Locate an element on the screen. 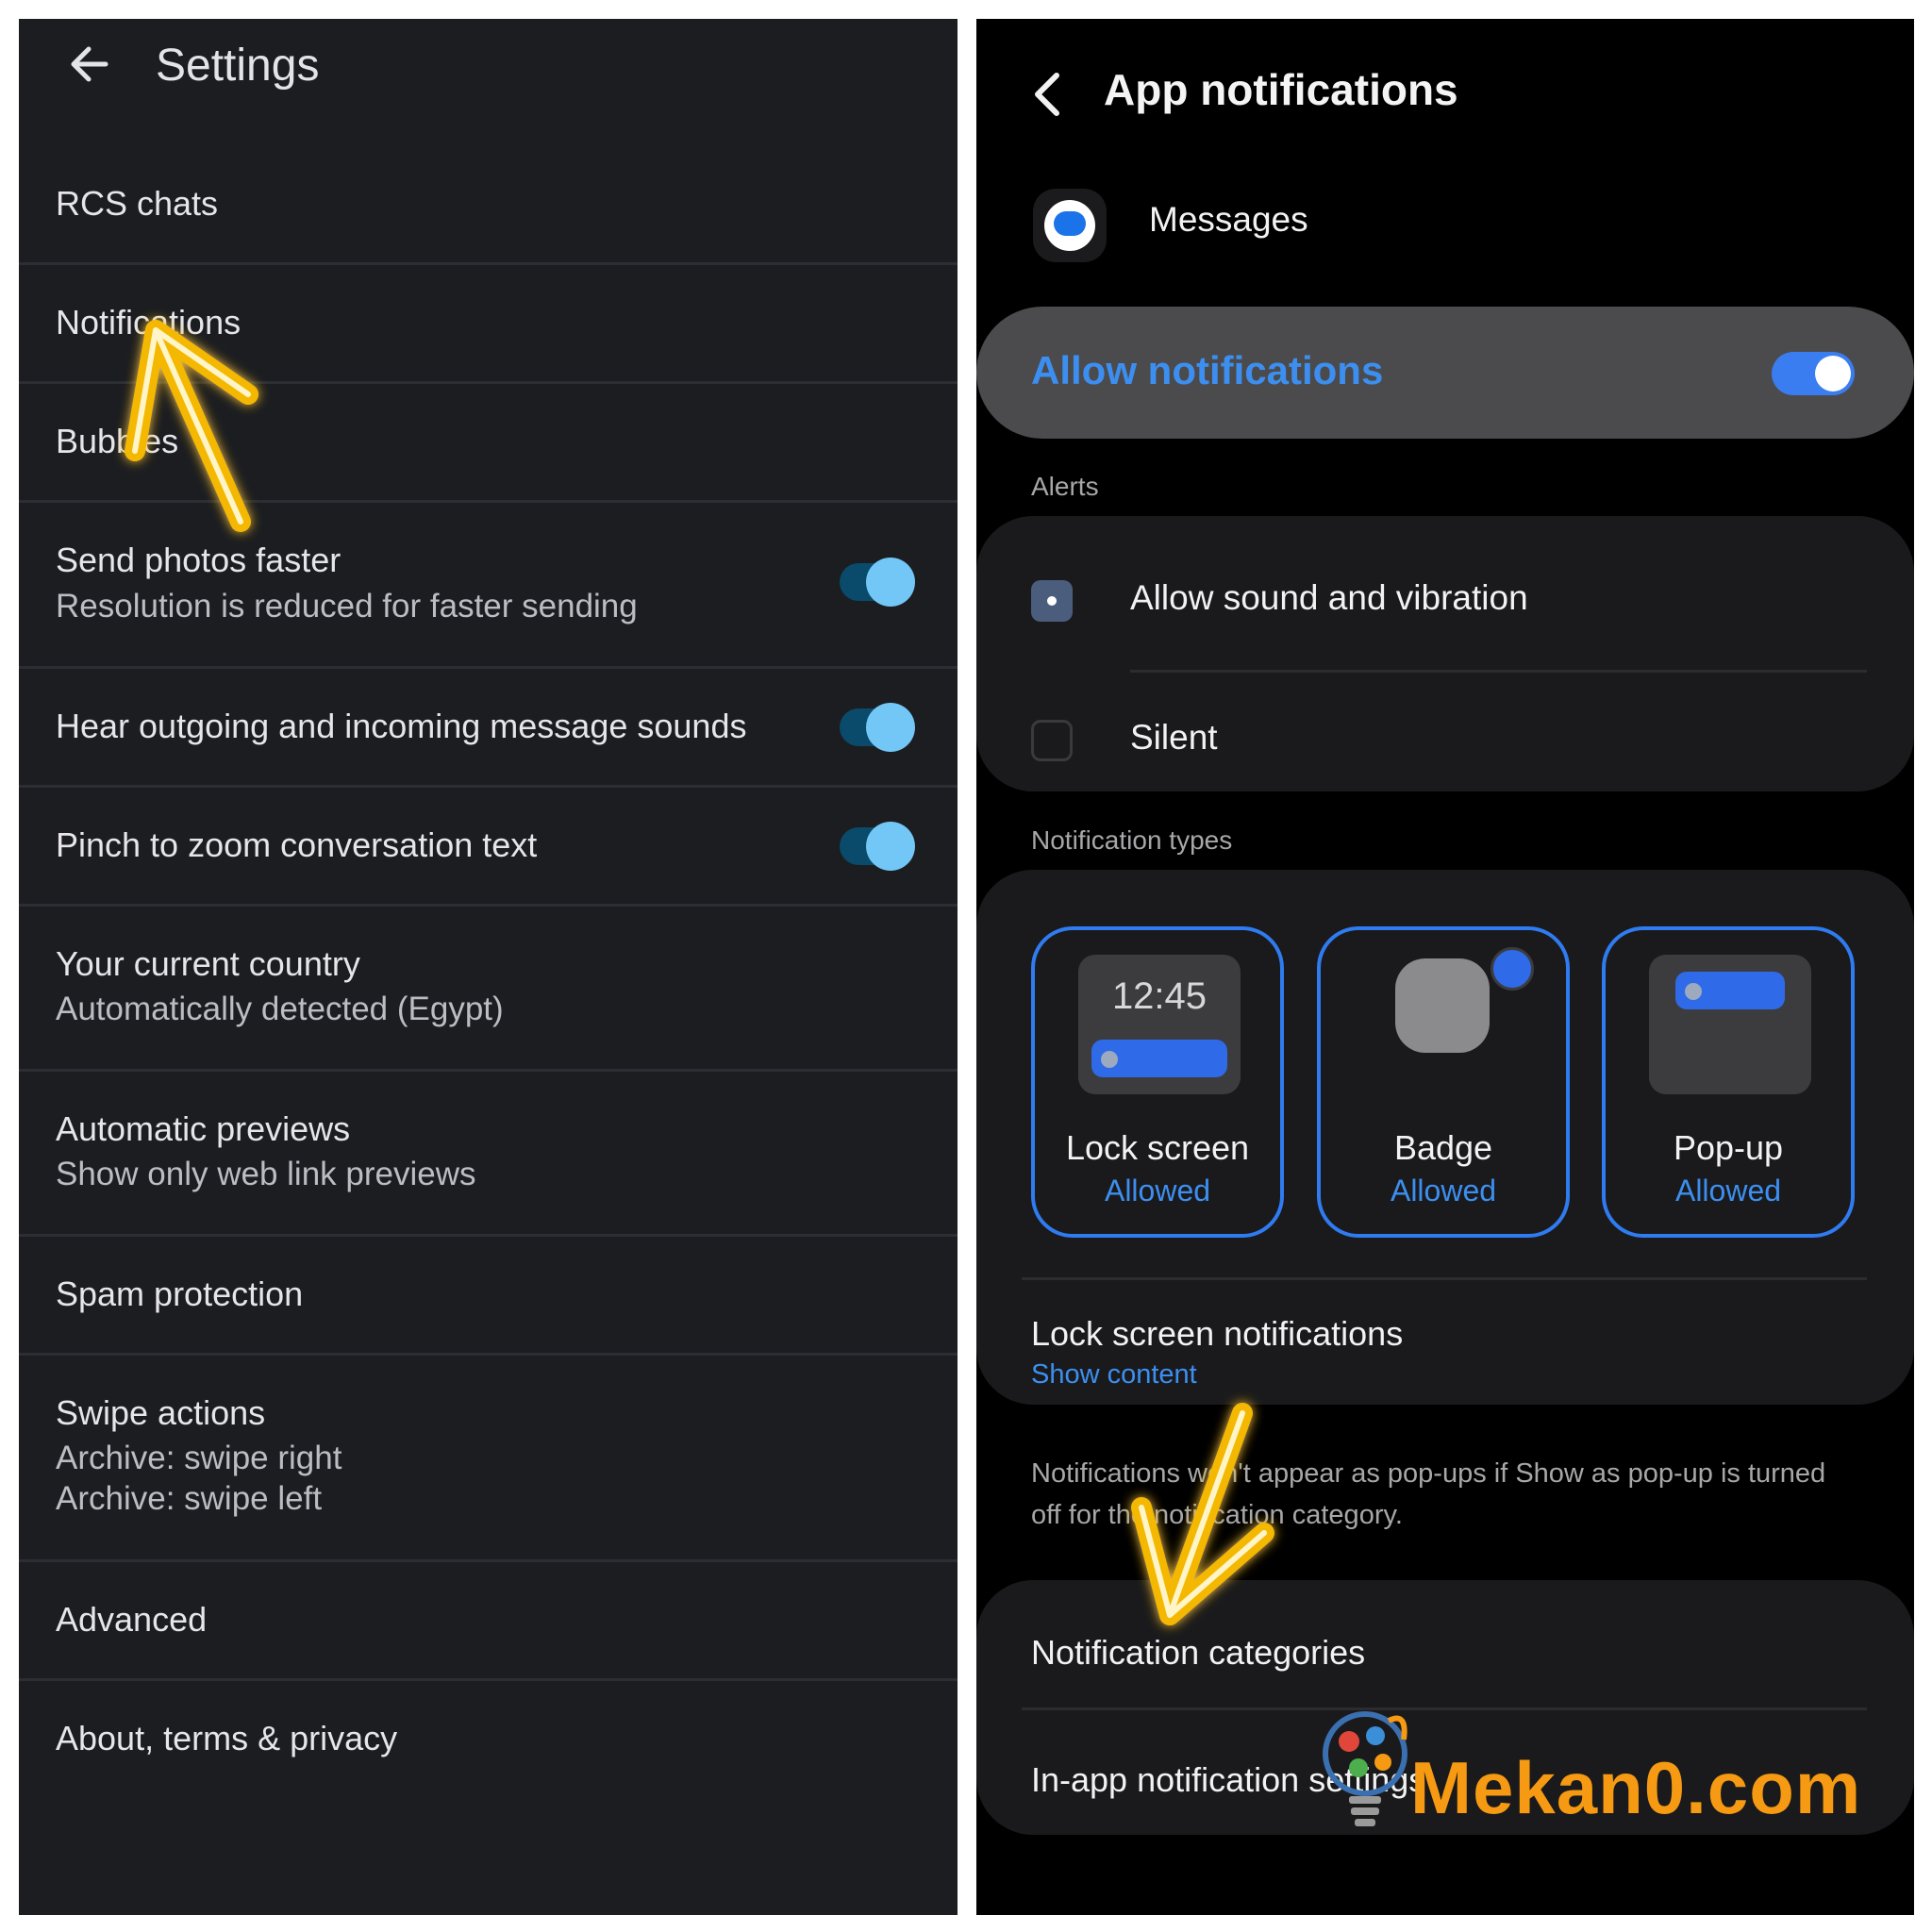  silent-radio is located at coordinates (1052, 741).